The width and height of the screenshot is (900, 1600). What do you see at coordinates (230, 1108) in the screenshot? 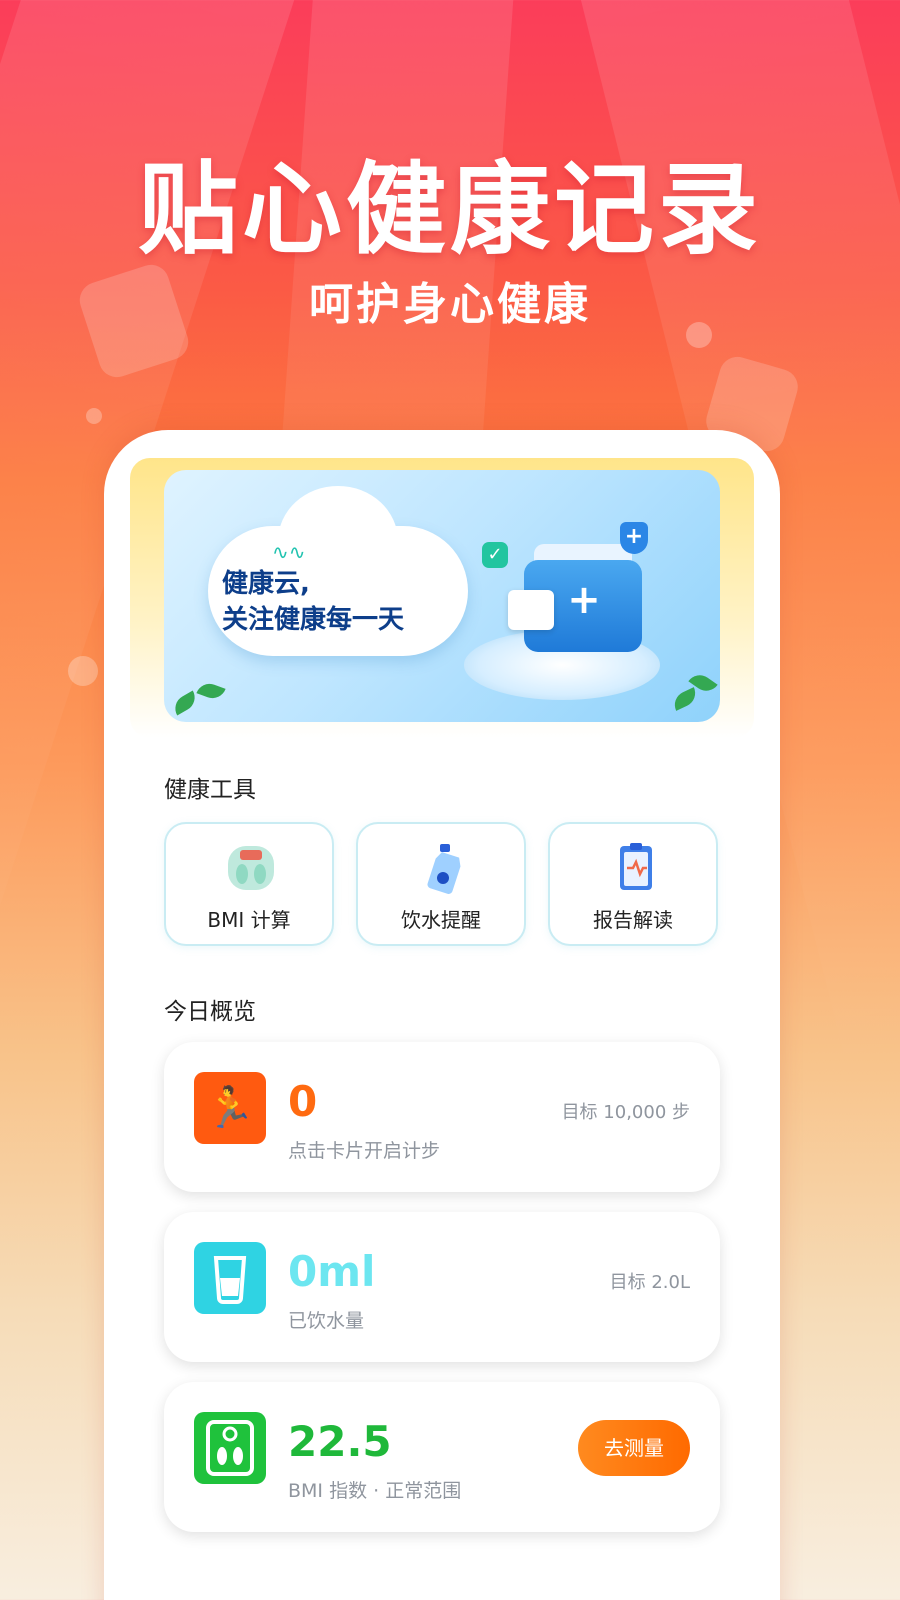
I see `running-icon: 🏃` at bounding box center [230, 1108].